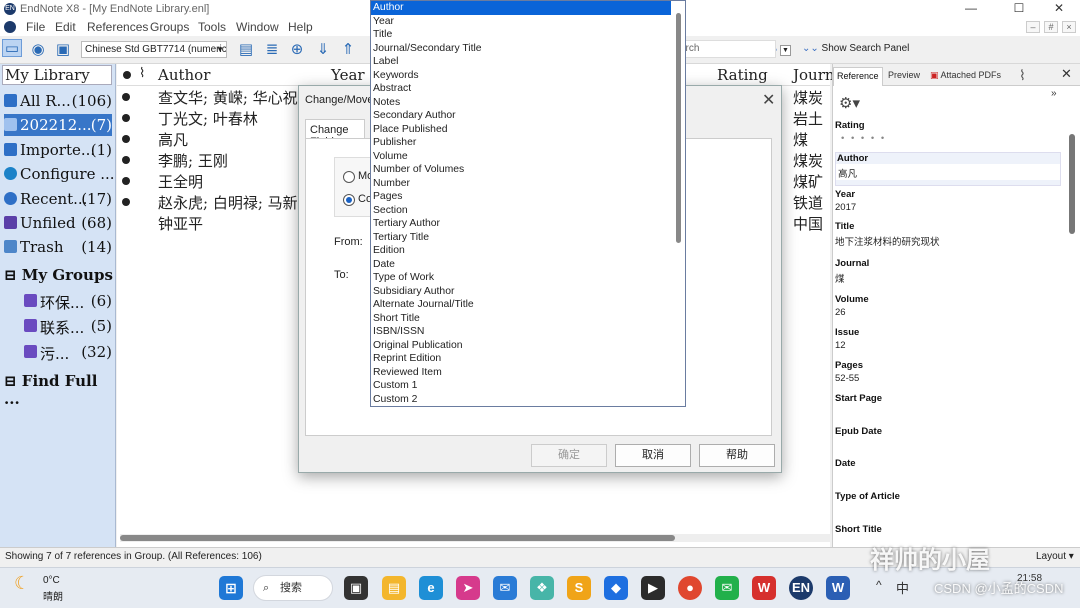  I want to click on cancel-button: 取消, so click(653, 455).